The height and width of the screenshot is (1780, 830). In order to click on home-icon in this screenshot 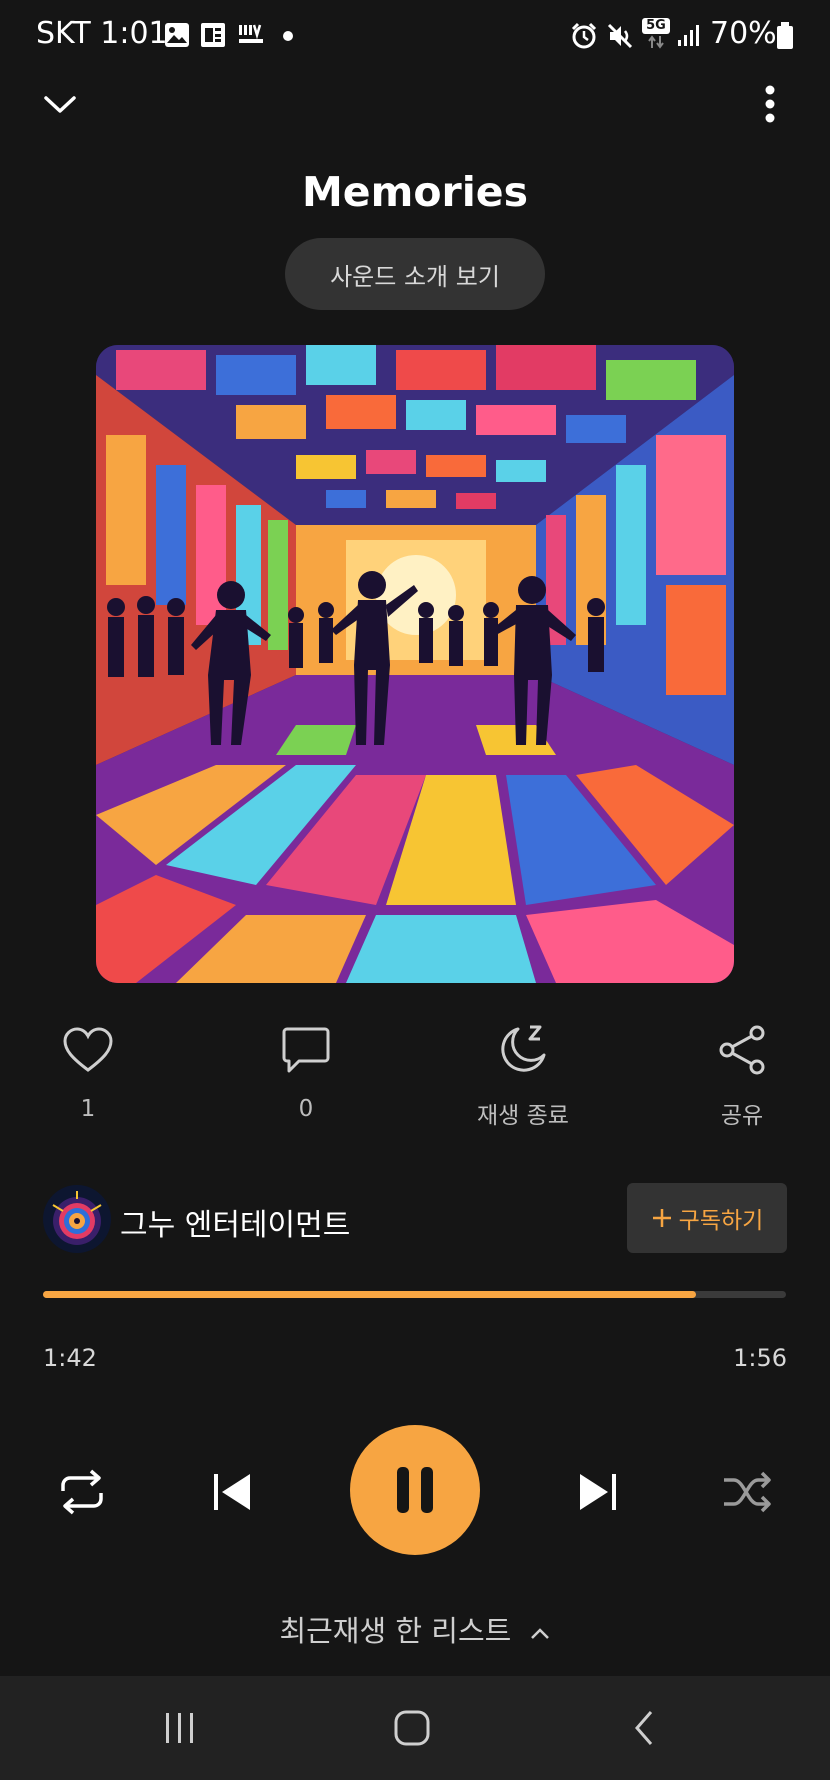, I will do `click(412, 1728)`.